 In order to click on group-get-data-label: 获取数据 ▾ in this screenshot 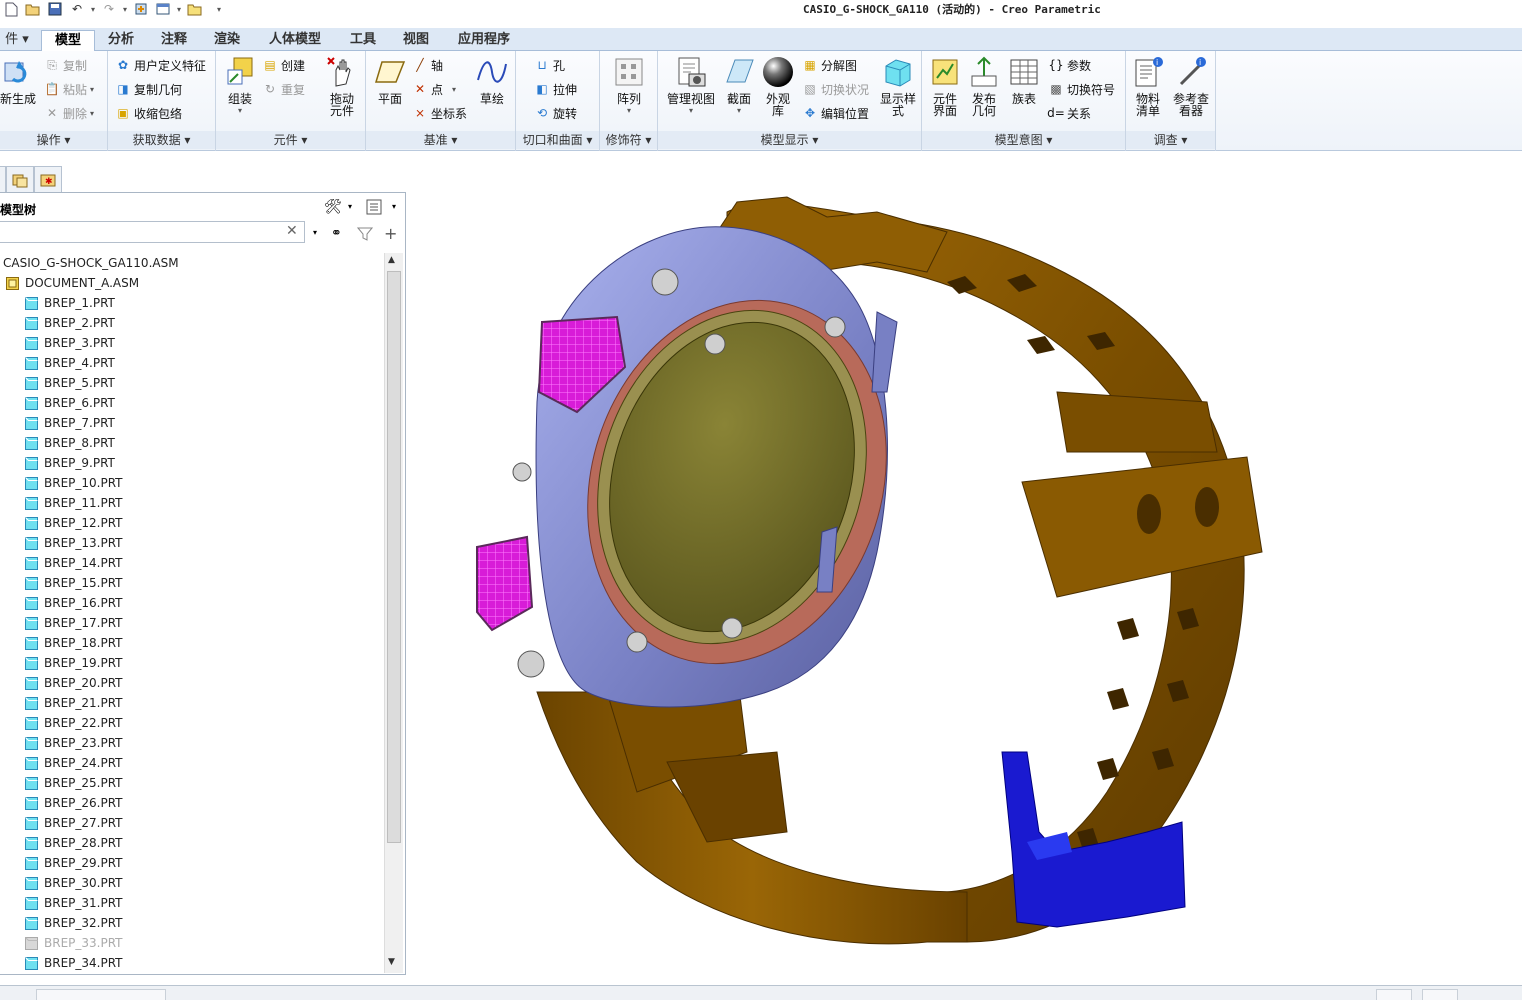, I will do `click(161, 140)`.